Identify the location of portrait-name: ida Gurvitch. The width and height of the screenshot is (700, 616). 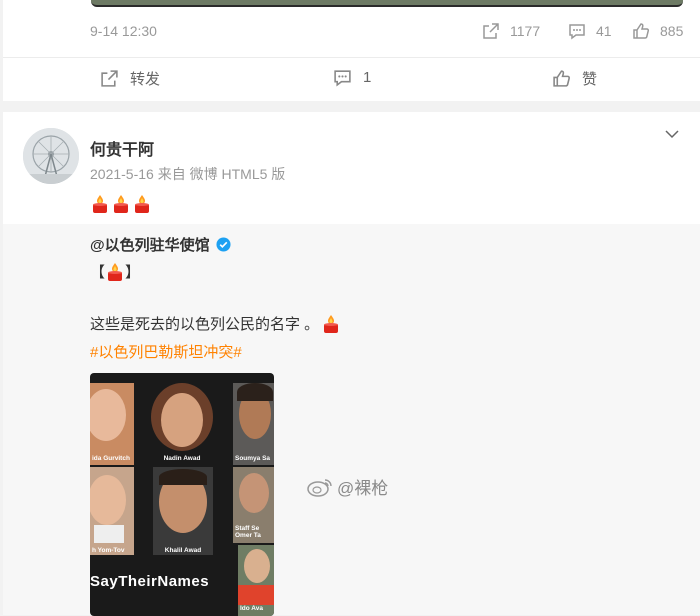
(111, 458).